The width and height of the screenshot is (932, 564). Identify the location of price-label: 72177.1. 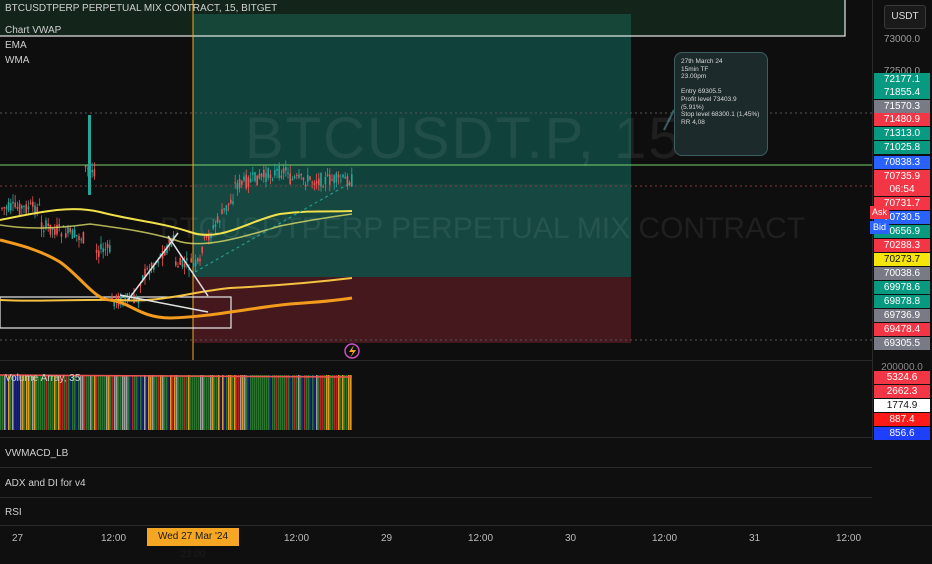
(902, 79).